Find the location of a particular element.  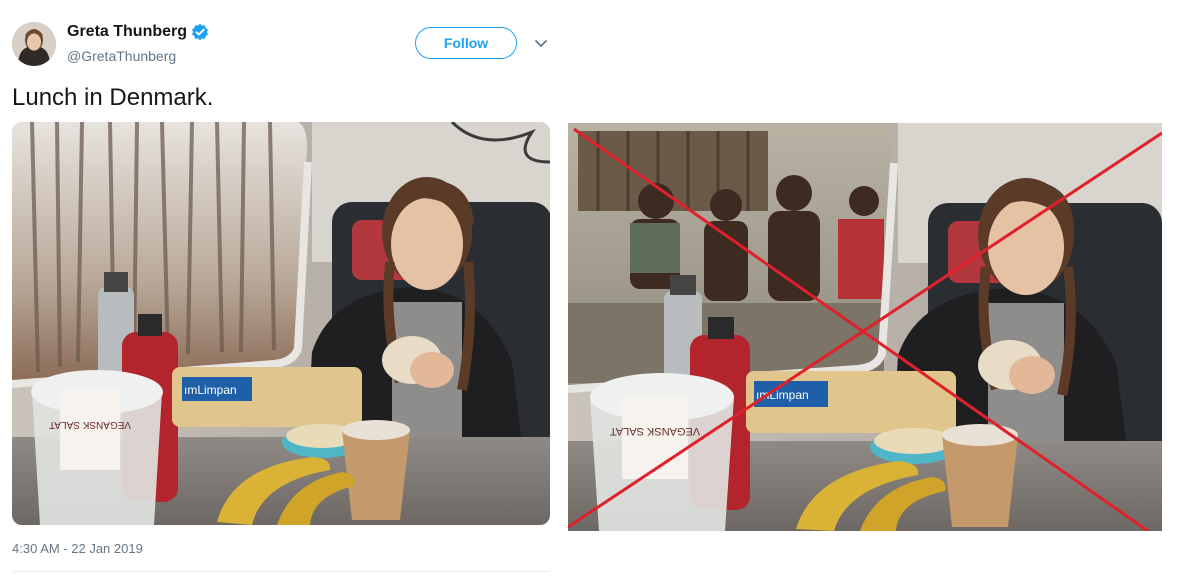

verified-badge-icon is located at coordinates (200, 32).